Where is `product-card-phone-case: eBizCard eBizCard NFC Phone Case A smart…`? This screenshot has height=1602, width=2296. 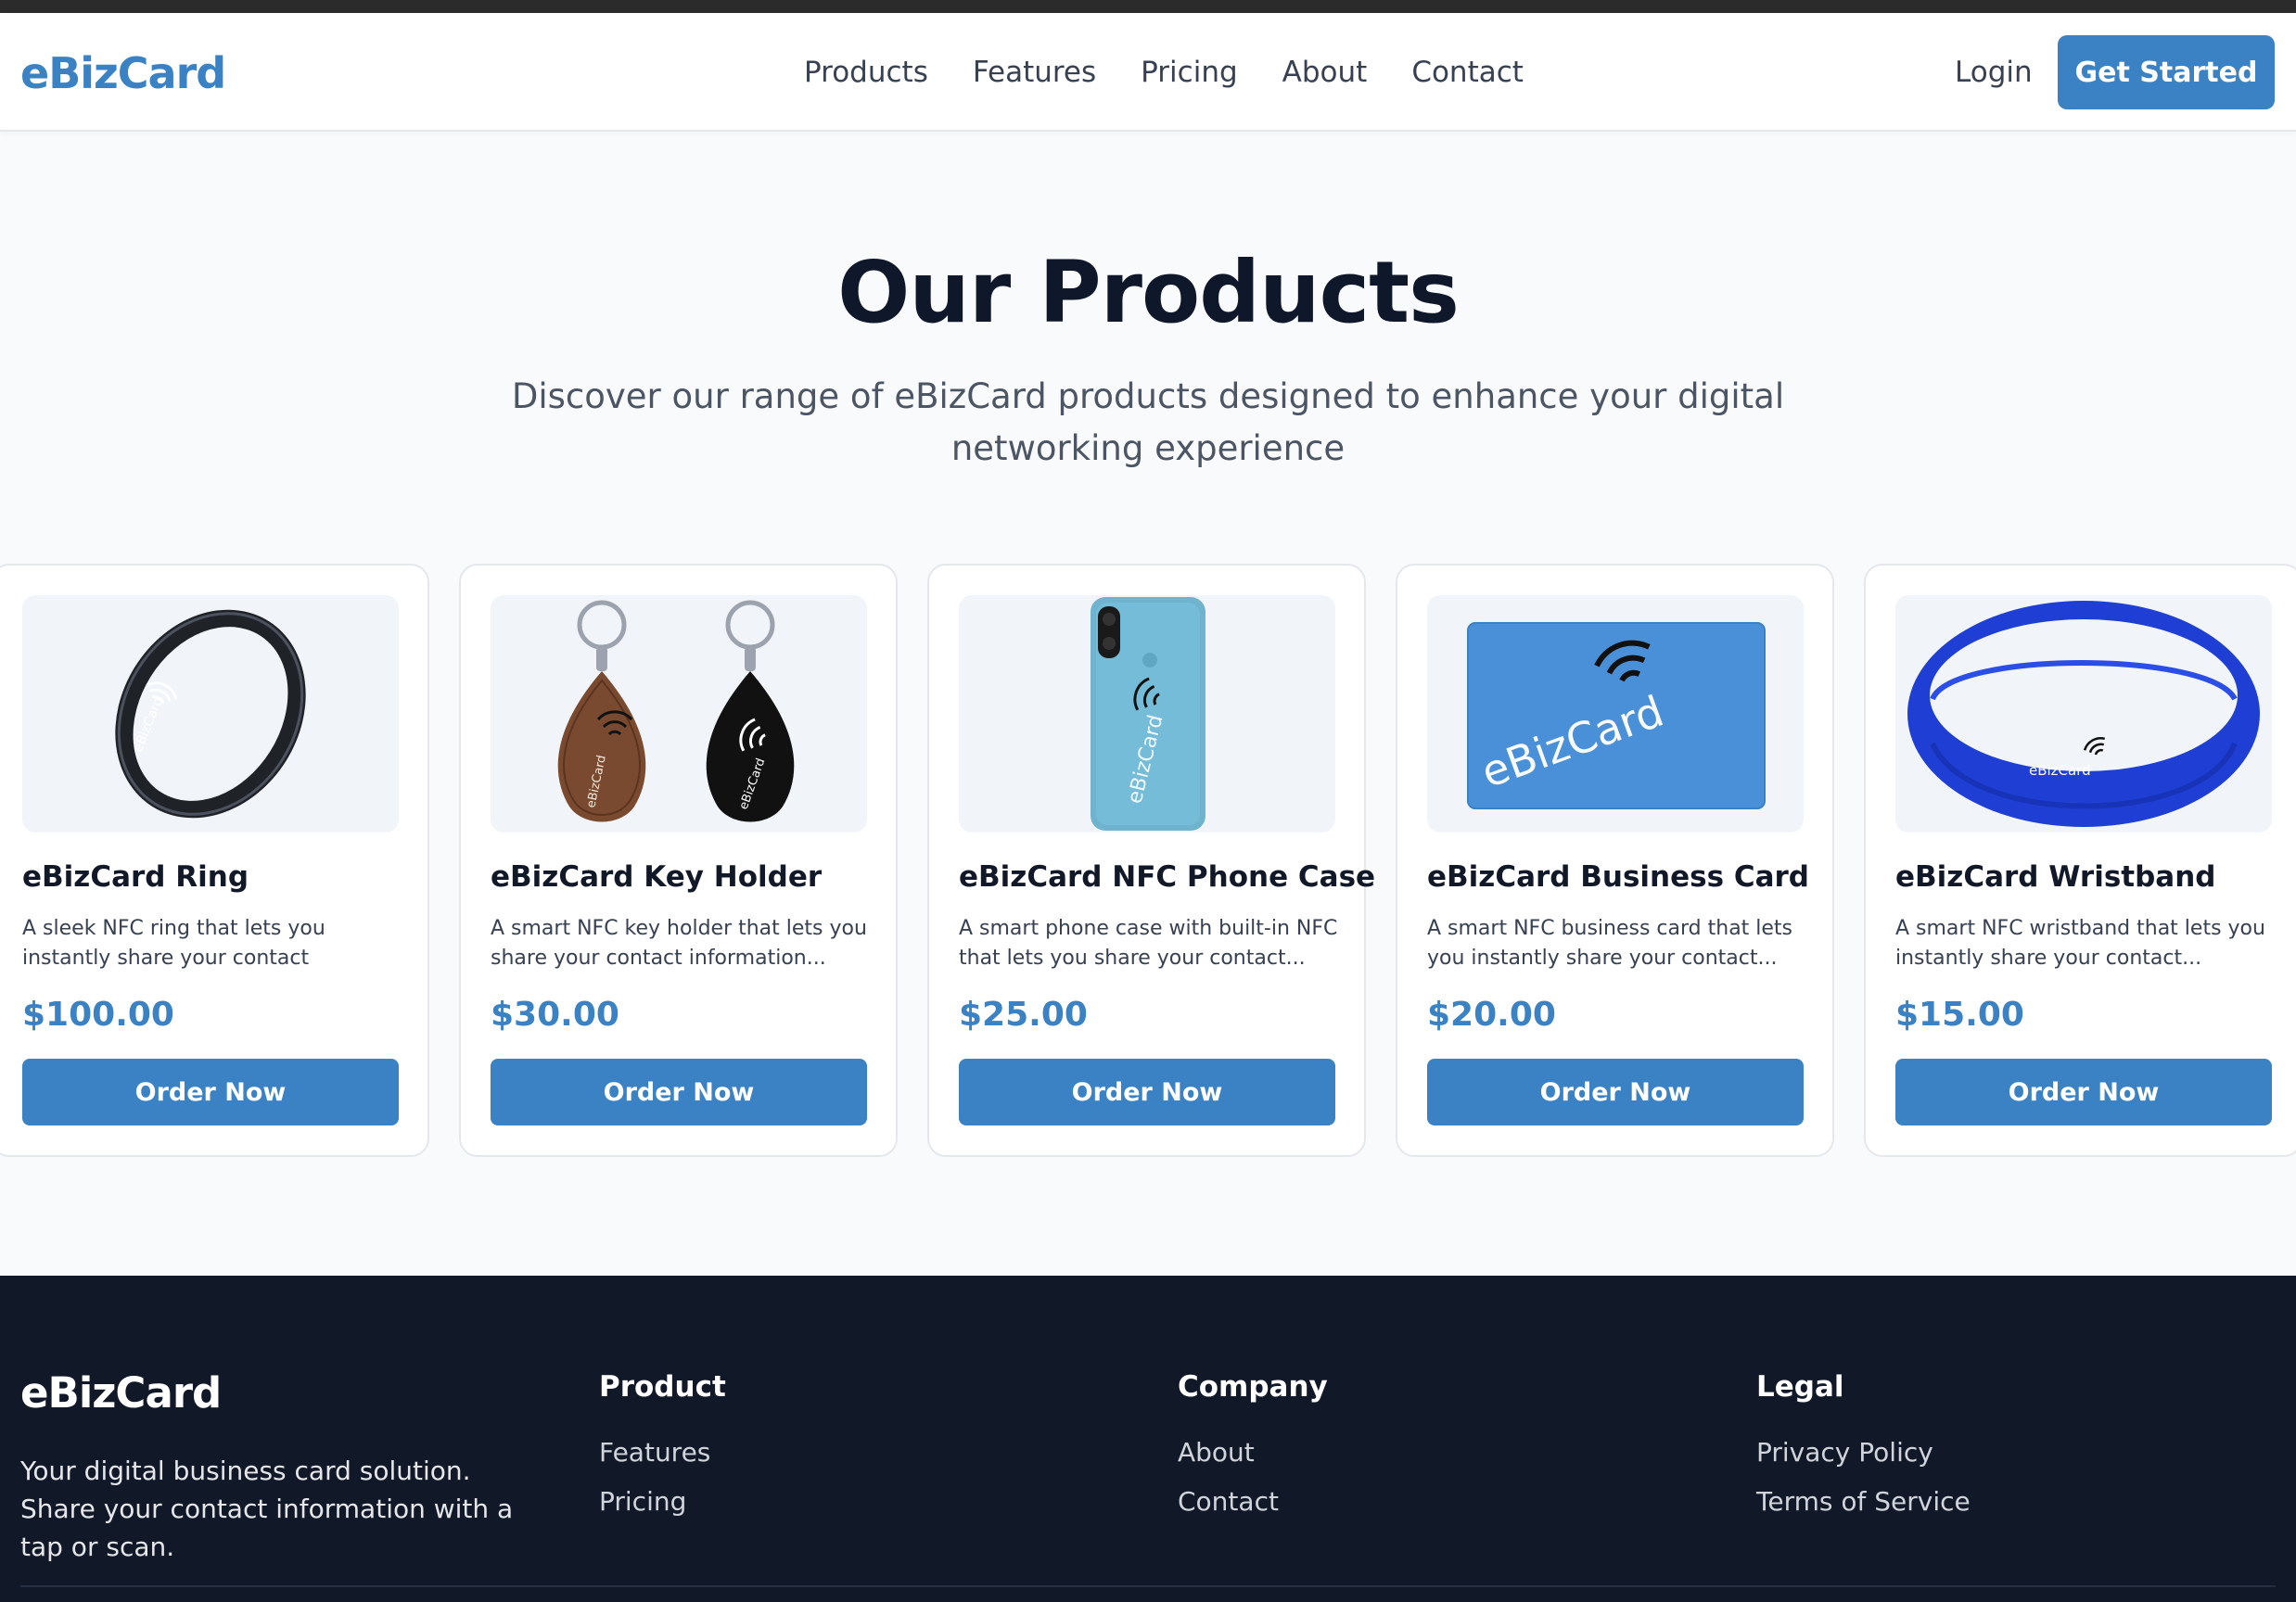 product-card-phone-case: eBizCard eBizCard NFC Phone Case A smart… is located at coordinates (1151, 860).